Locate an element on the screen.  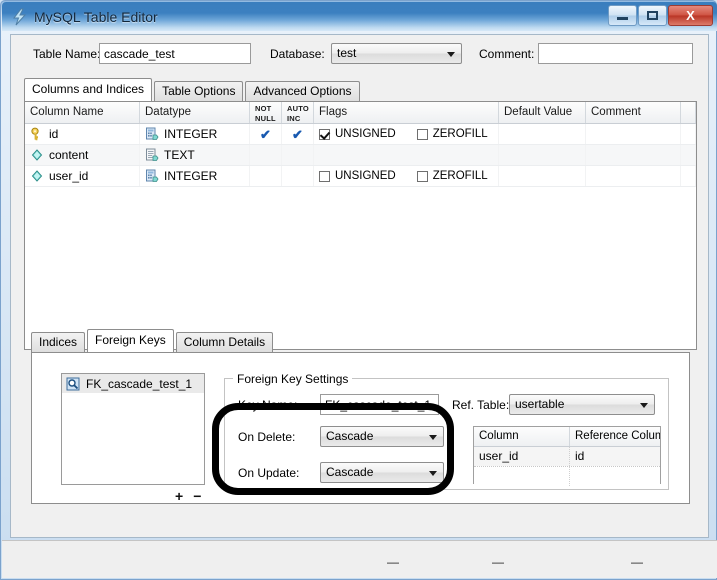
tab-foreign-keys: Foreign Keys is located at coordinates (130, 340).